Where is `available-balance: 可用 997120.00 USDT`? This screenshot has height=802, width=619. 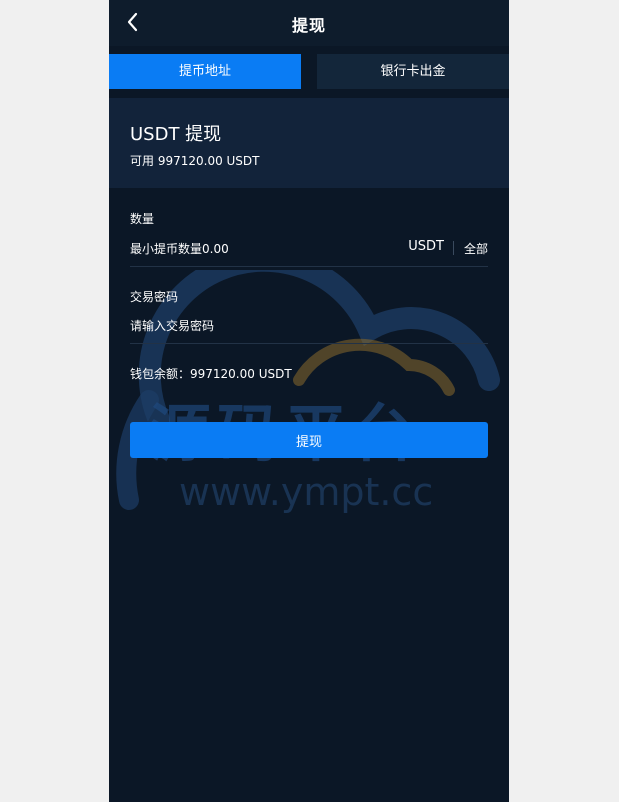 available-balance: 可用 997120.00 USDT is located at coordinates (195, 161).